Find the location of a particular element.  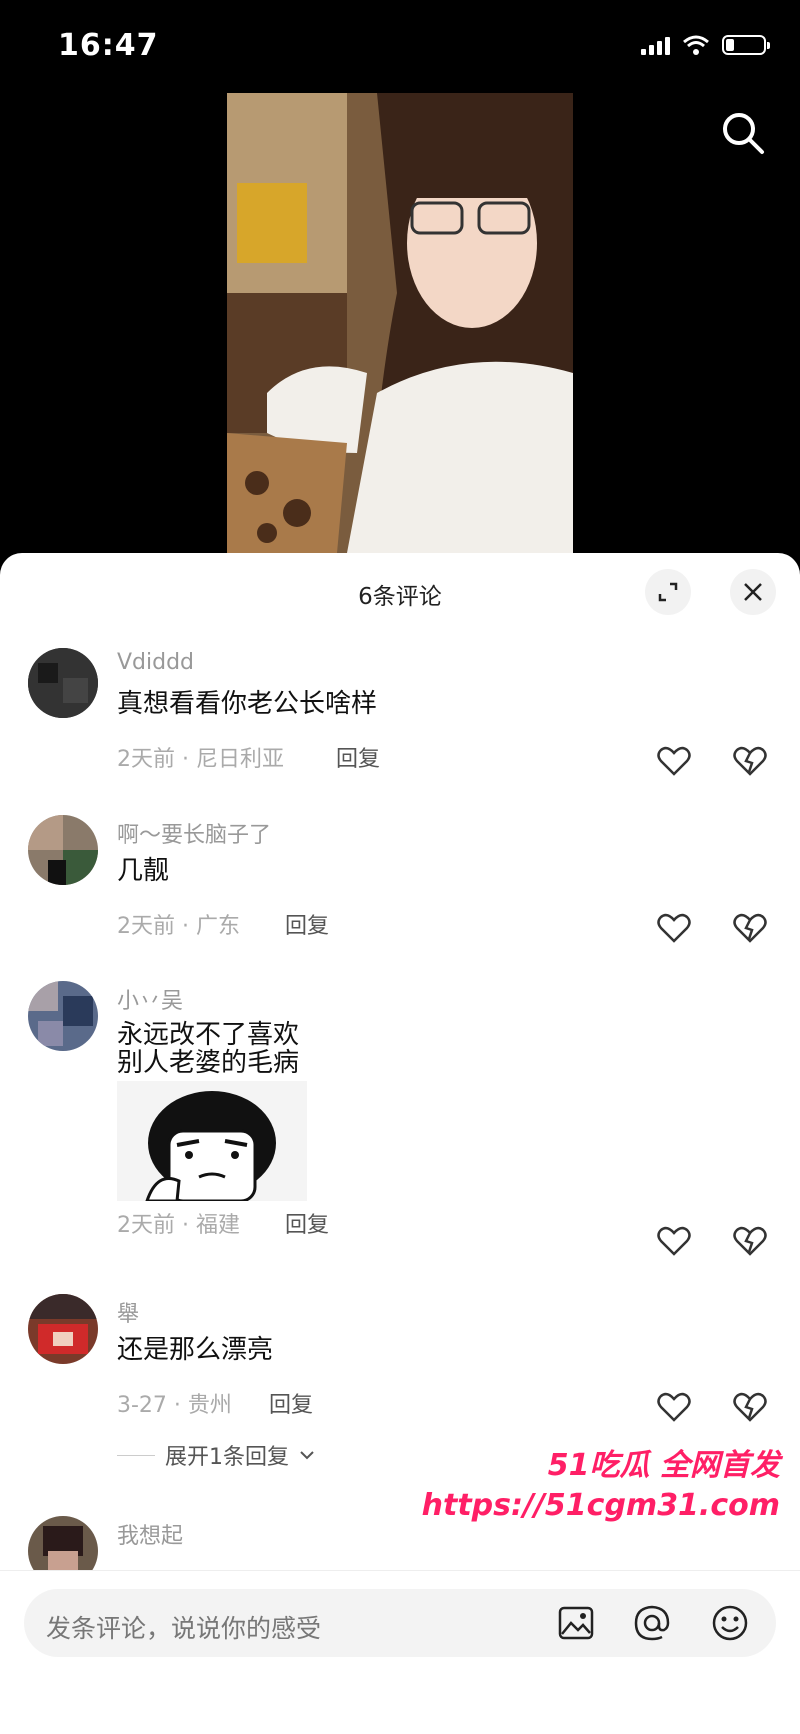

smiley-icon is located at coordinates (730, 1623).